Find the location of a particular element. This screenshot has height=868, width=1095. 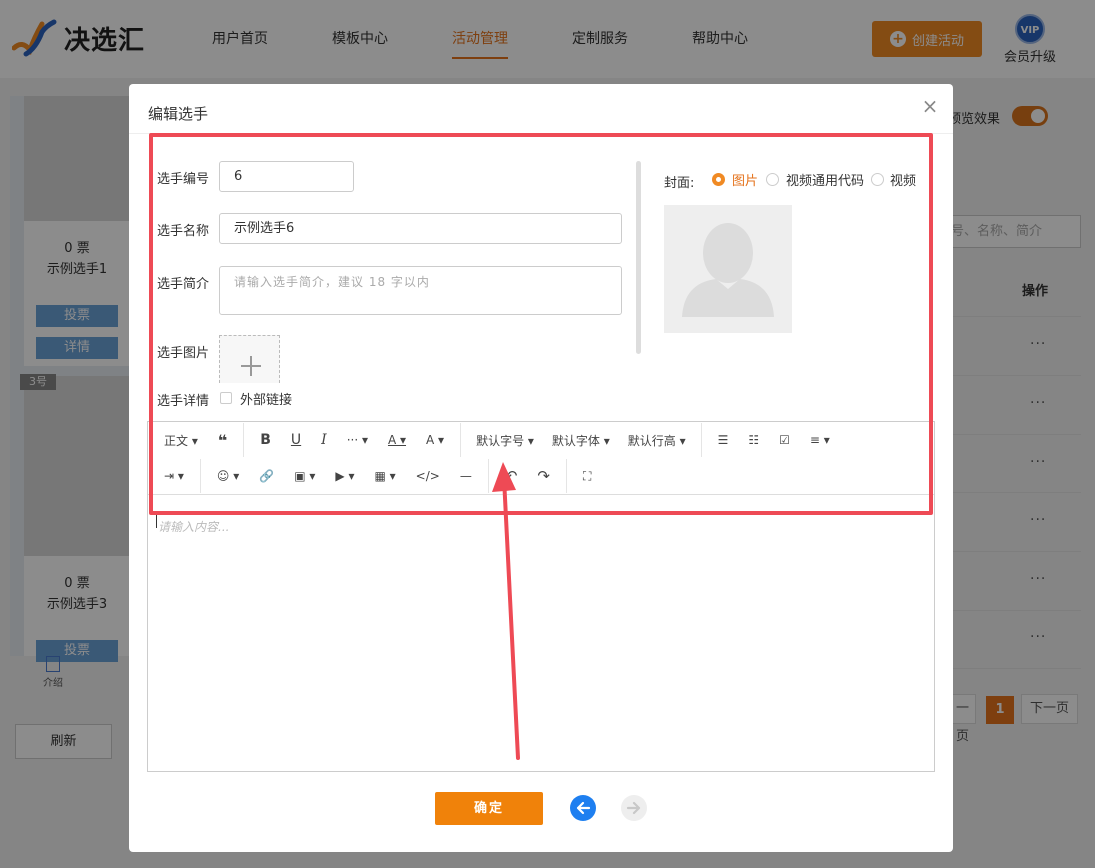

underline-icon: U is located at coordinates (296, 440).